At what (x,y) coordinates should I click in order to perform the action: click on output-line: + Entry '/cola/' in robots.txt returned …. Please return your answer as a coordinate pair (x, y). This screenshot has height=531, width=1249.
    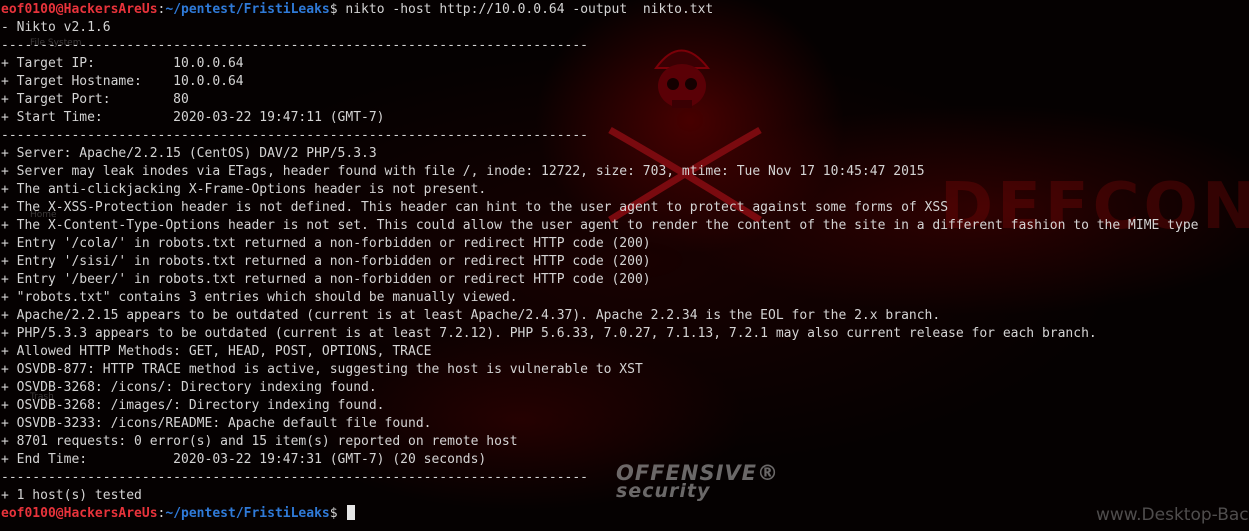
    Looking at the image, I should click on (326, 243).